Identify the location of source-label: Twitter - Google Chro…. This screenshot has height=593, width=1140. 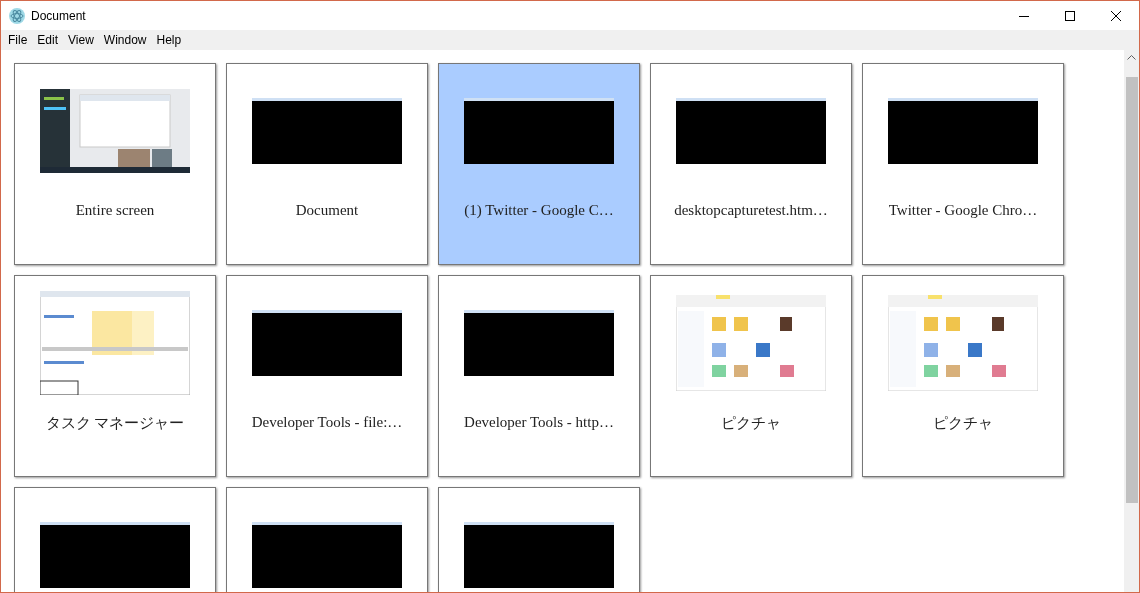
(963, 210).